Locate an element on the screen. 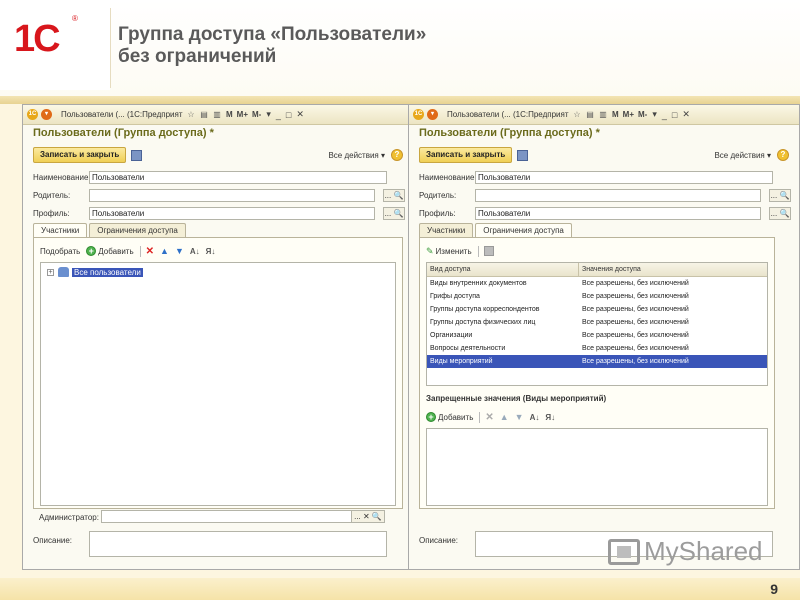 Image resolution: width=800 pixels, height=600 pixels. 1c-logo: 1С is located at coordinates (37, 39).